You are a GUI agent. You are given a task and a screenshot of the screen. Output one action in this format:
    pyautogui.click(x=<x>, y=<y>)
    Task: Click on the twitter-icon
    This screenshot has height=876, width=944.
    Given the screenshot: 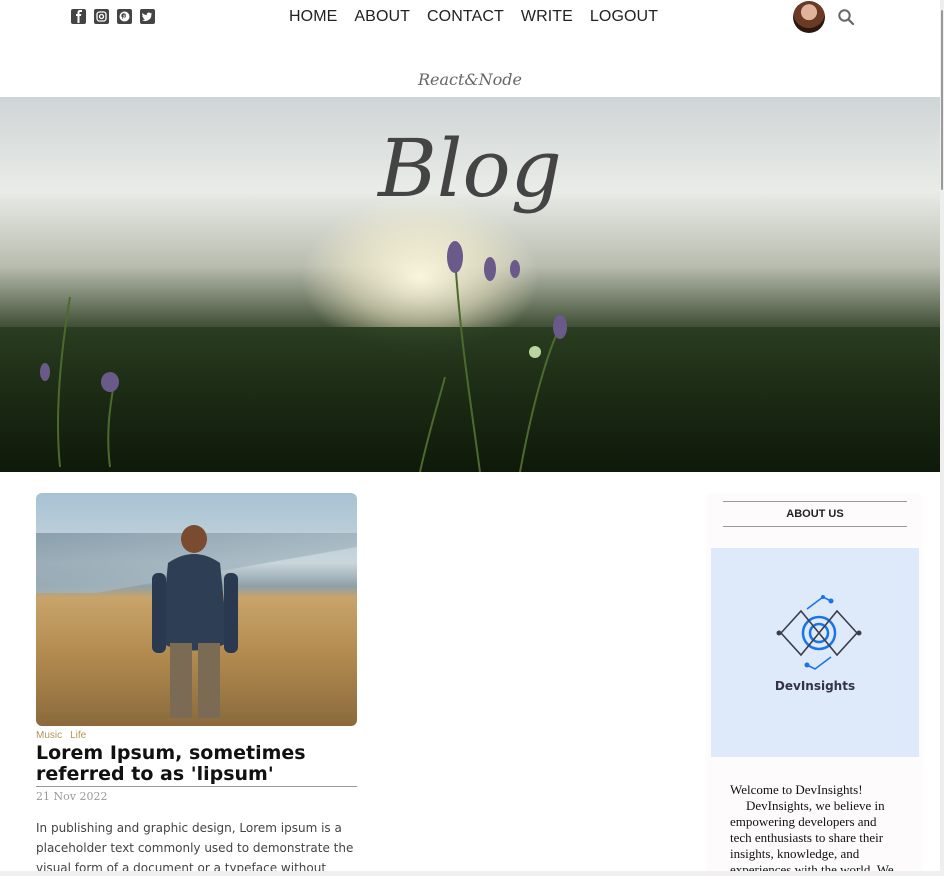 What is the action you would take?
    pyautogui.click(x=147, y=16)
    